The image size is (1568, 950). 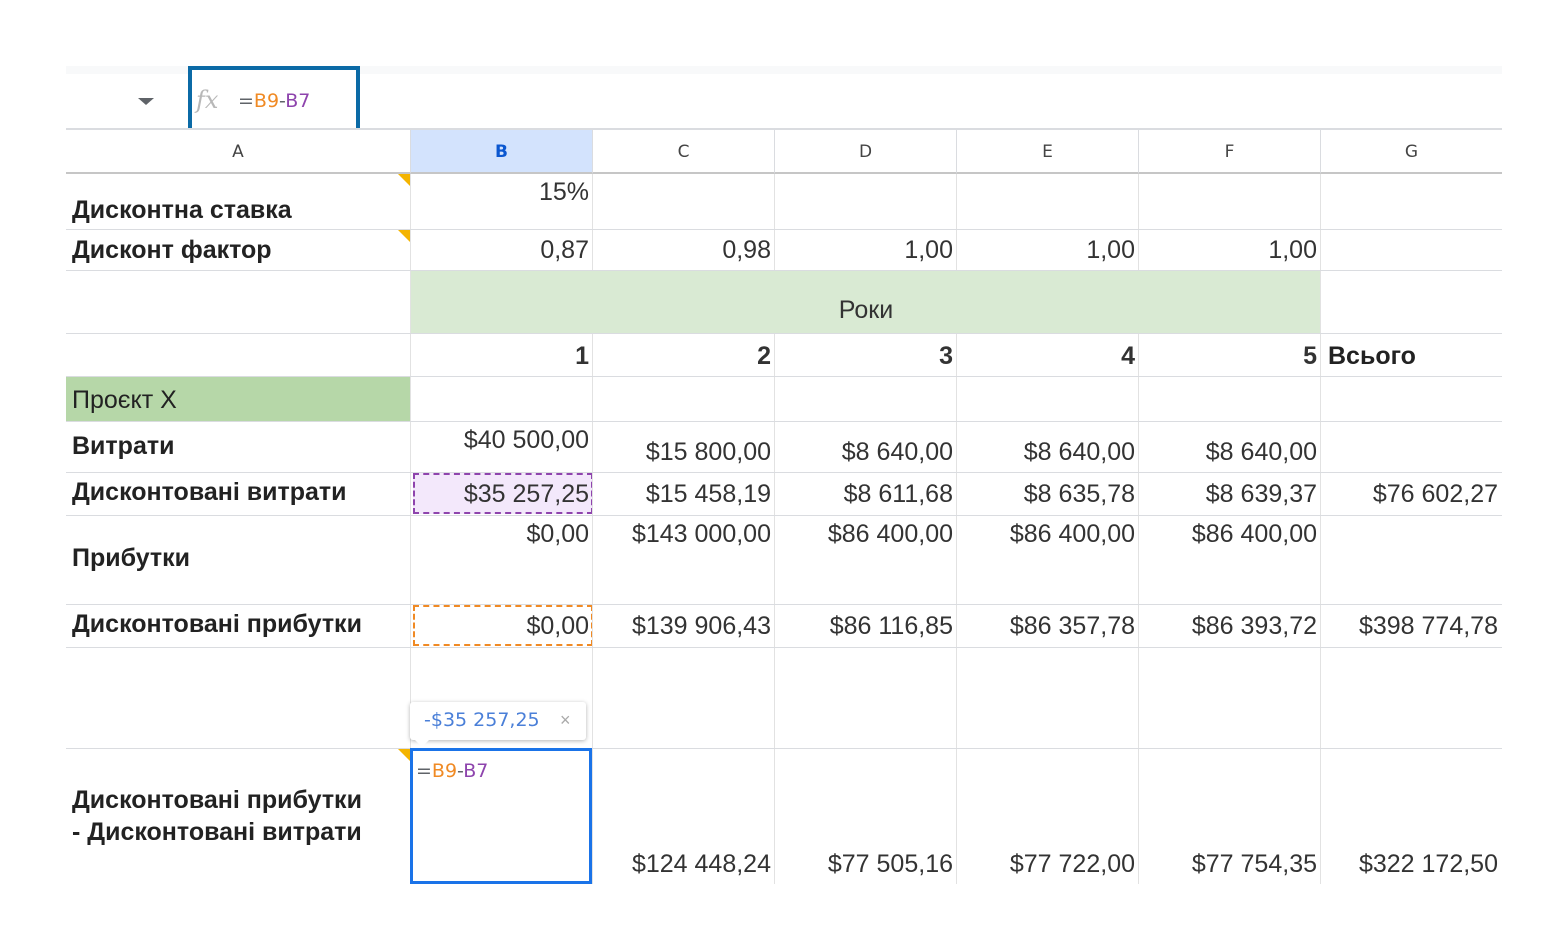 I want to click on cell-b-discounted-costs: $35 257,25, so click(x=500, y=494).